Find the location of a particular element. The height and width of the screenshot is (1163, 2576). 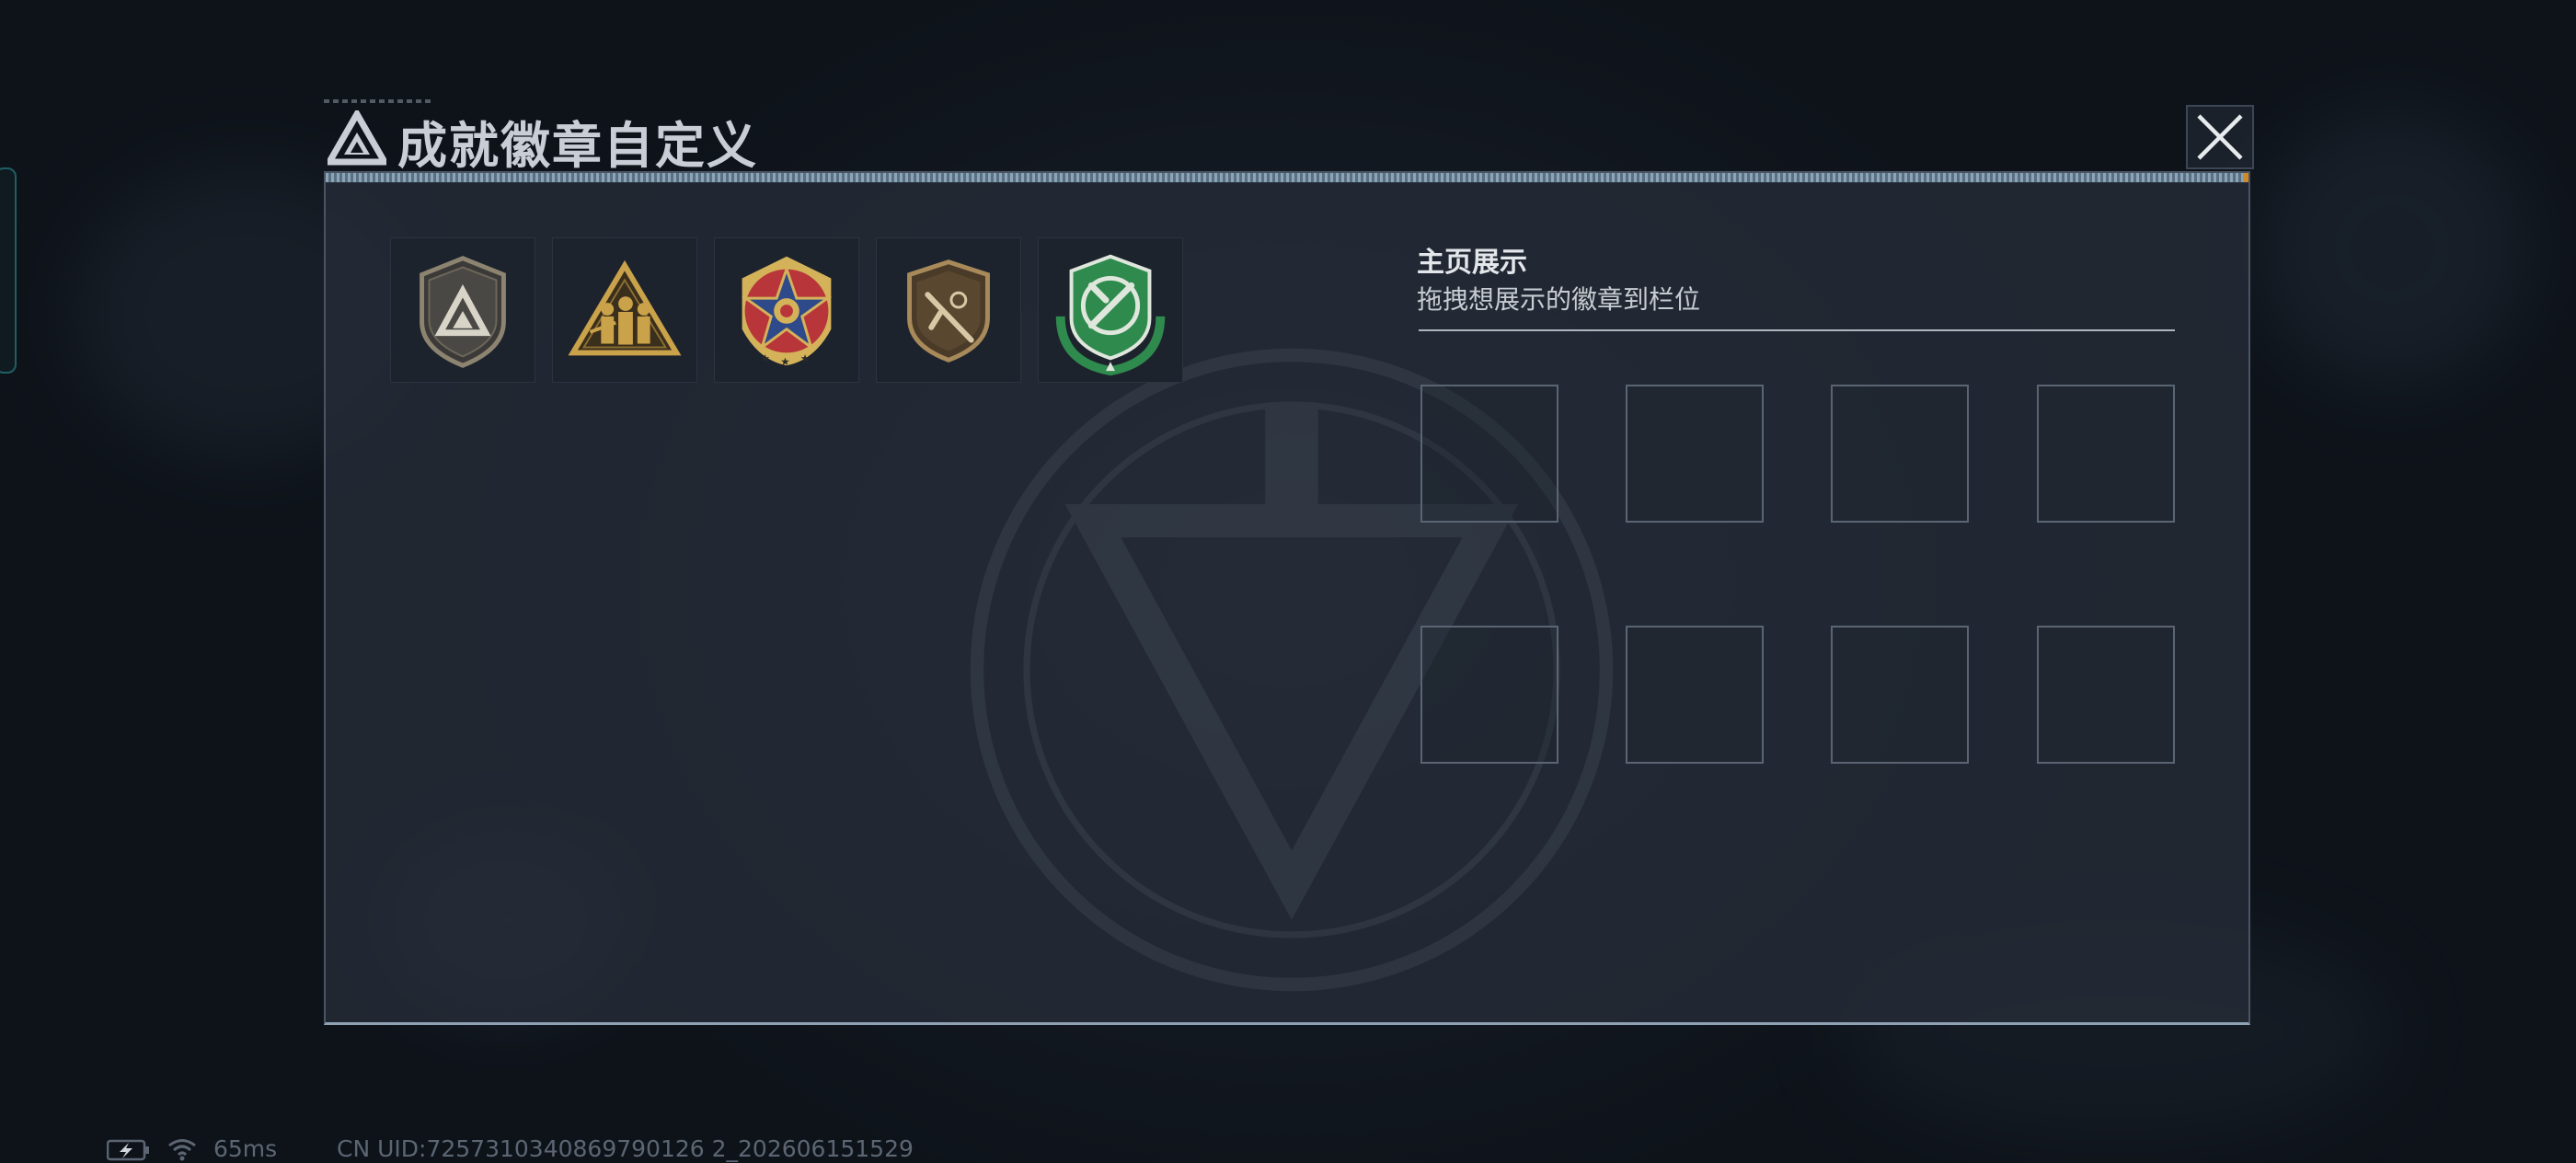

title-decoration is located at coordinates (379, 101).